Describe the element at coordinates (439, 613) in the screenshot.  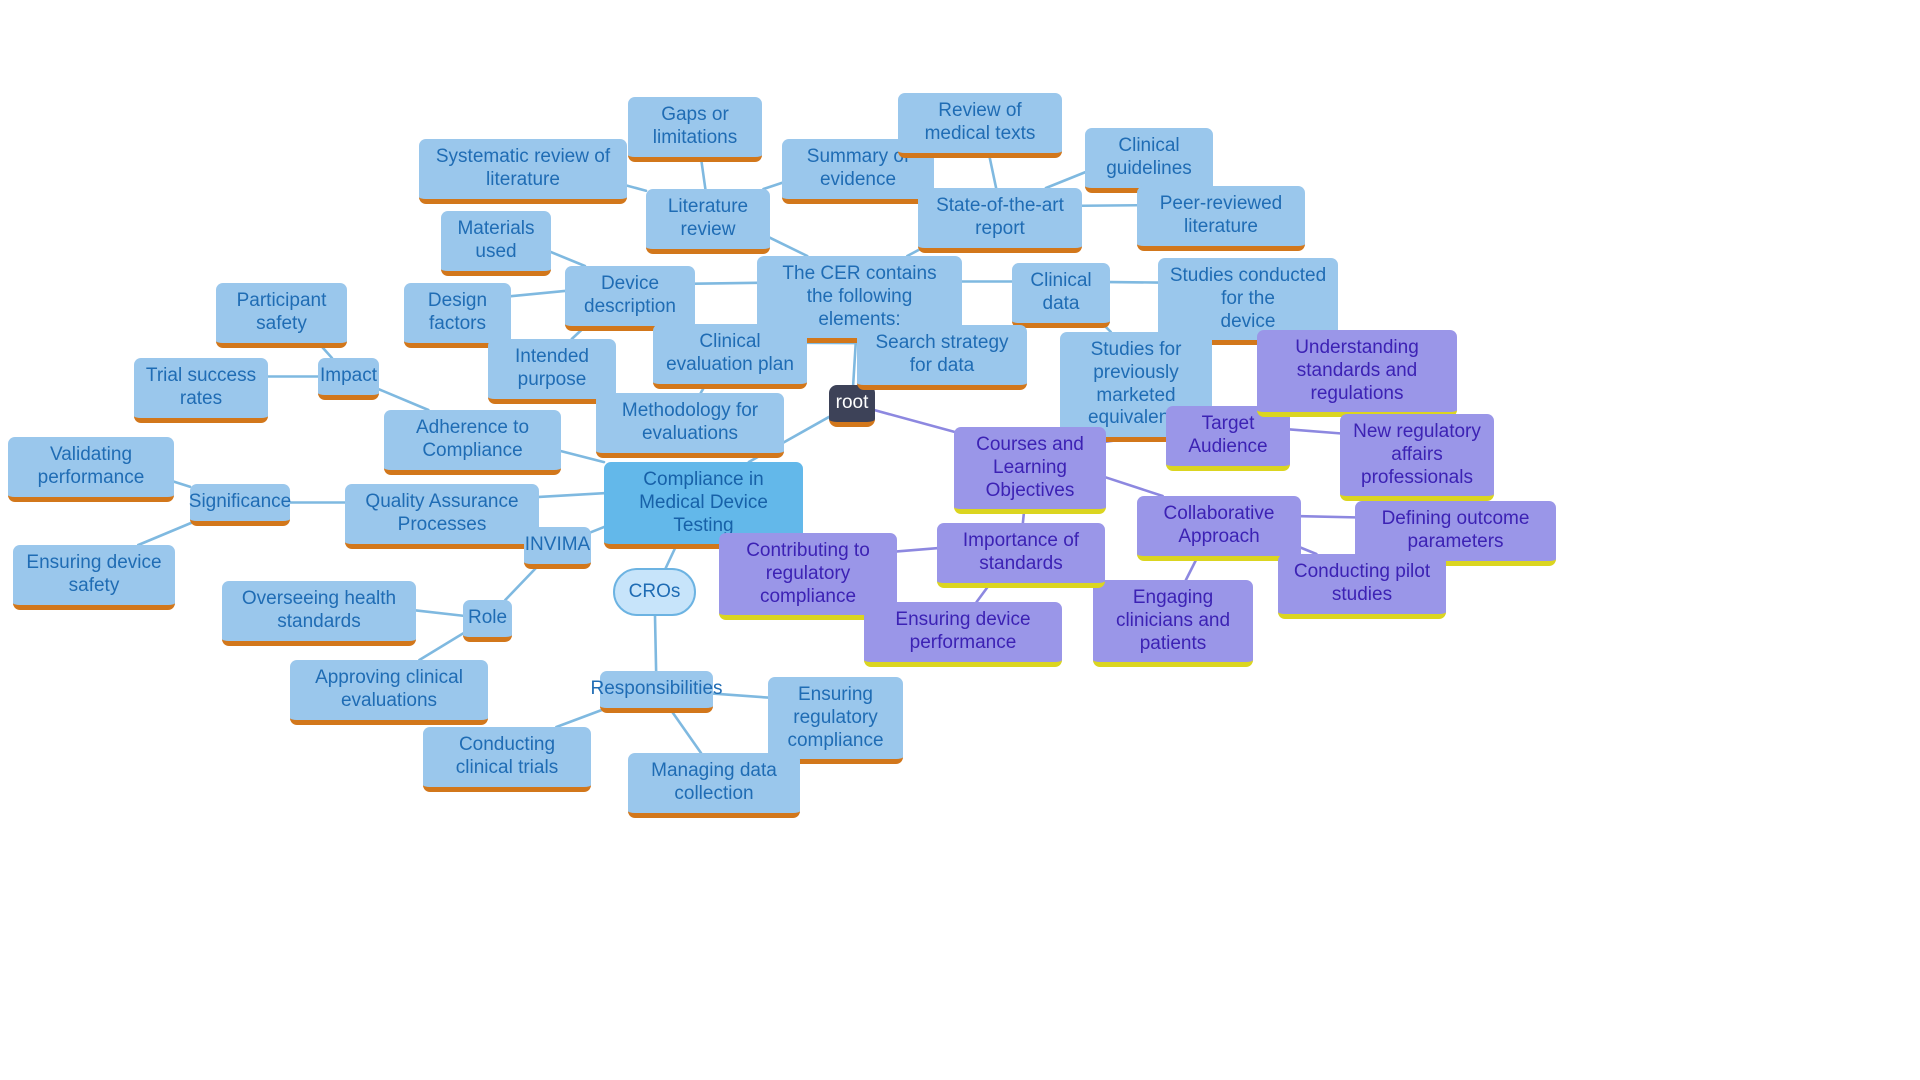
I see `mindmap-edge-role-to-oversee` at that location.